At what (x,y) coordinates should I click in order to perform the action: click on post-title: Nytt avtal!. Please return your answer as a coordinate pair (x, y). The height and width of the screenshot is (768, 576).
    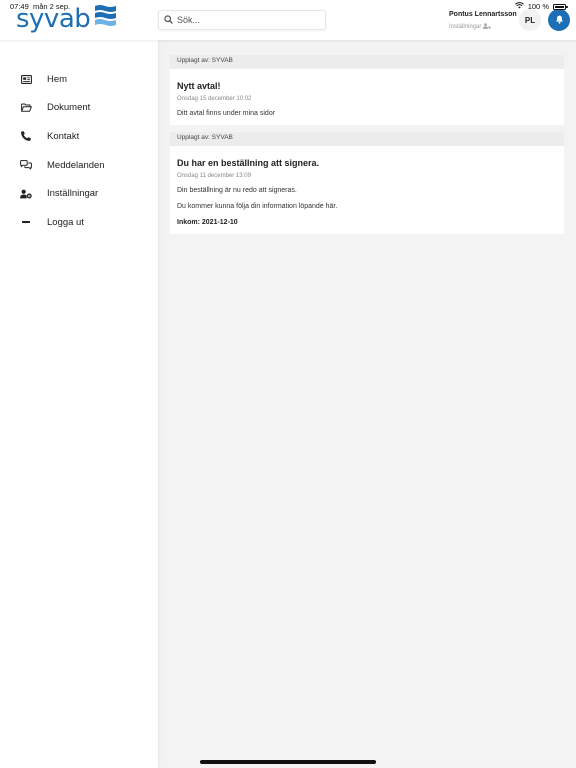
    Looking at the image, I should click on (199, 86).